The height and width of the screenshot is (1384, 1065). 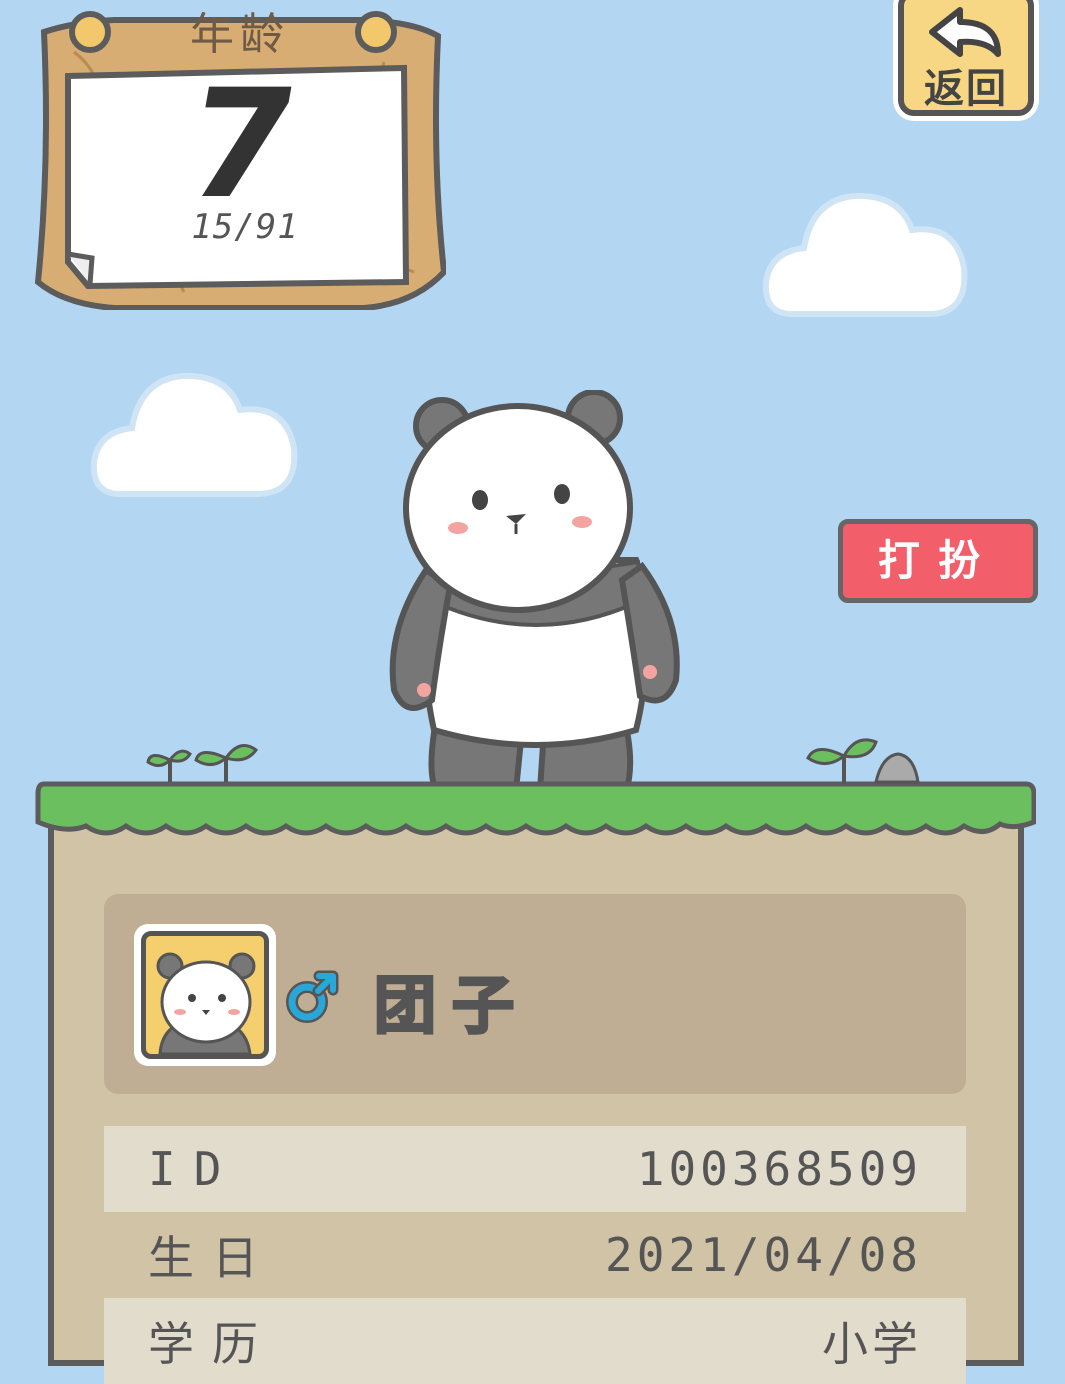 I want to click on dress-up-button: 打扮, so click(x=938, y=561).